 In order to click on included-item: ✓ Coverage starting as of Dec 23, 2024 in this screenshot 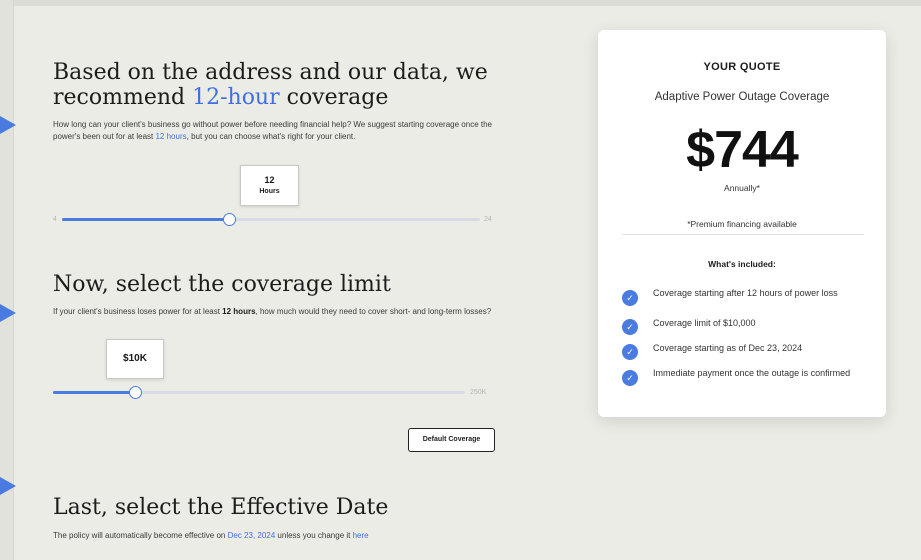, I will do `click(742, 351)`.